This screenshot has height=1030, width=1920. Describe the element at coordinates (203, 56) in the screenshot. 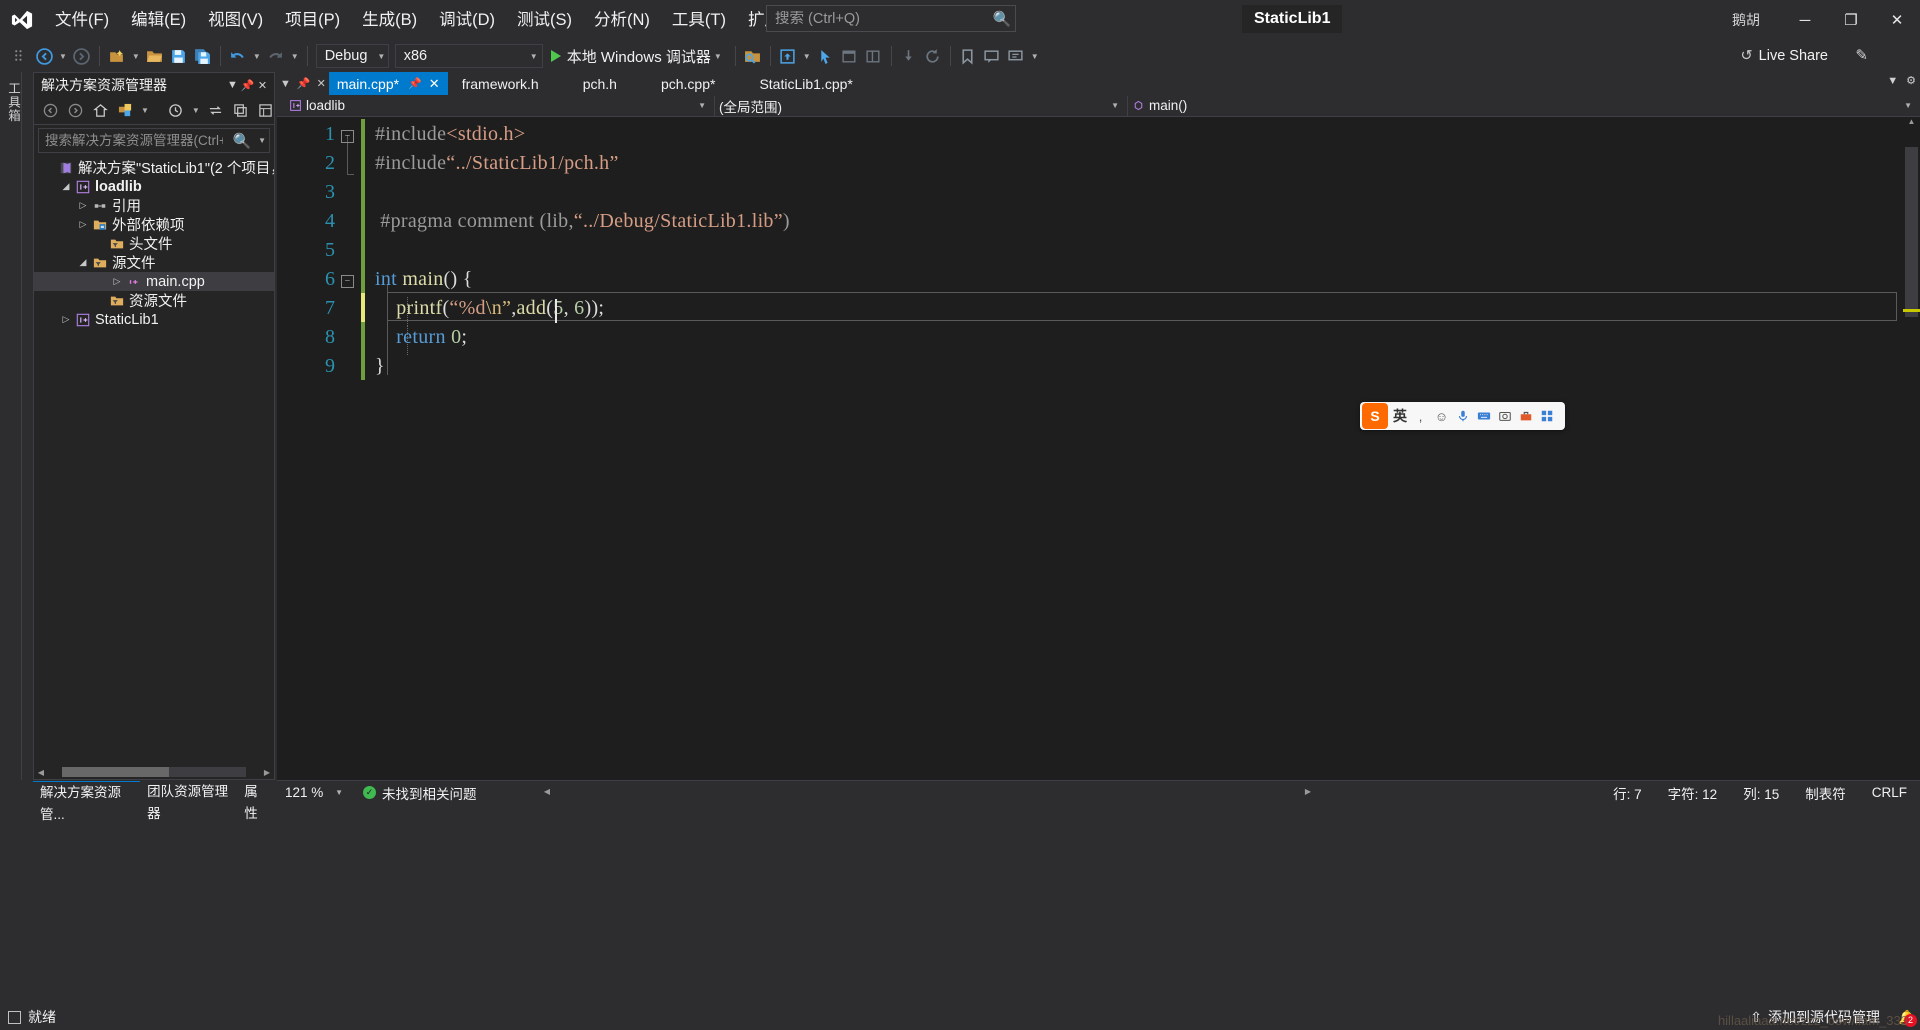

I see `save-all-icon` at that location.